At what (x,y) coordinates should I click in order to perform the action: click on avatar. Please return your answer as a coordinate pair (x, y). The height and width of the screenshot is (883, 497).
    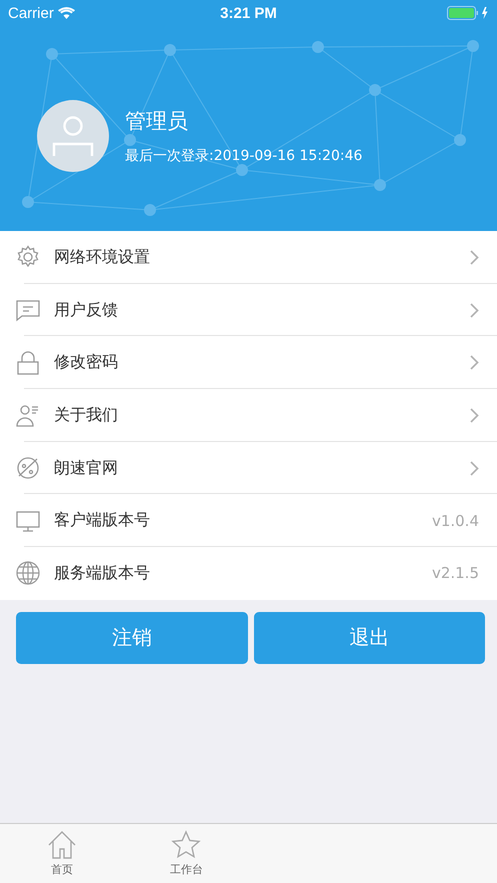
    Looking at the image, I should click on (73, 136).